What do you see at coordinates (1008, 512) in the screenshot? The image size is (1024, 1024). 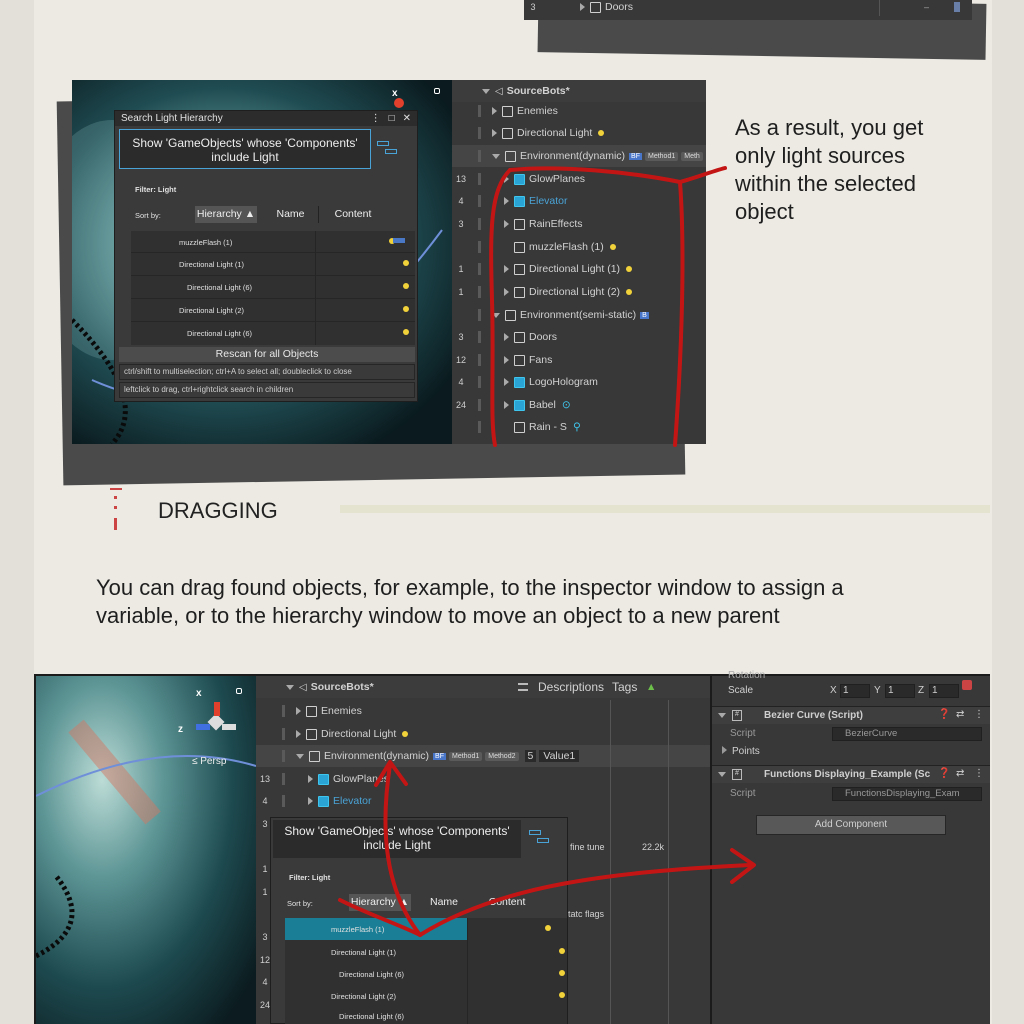 I see `page-frame-right` at bounding box center [1008, 512].